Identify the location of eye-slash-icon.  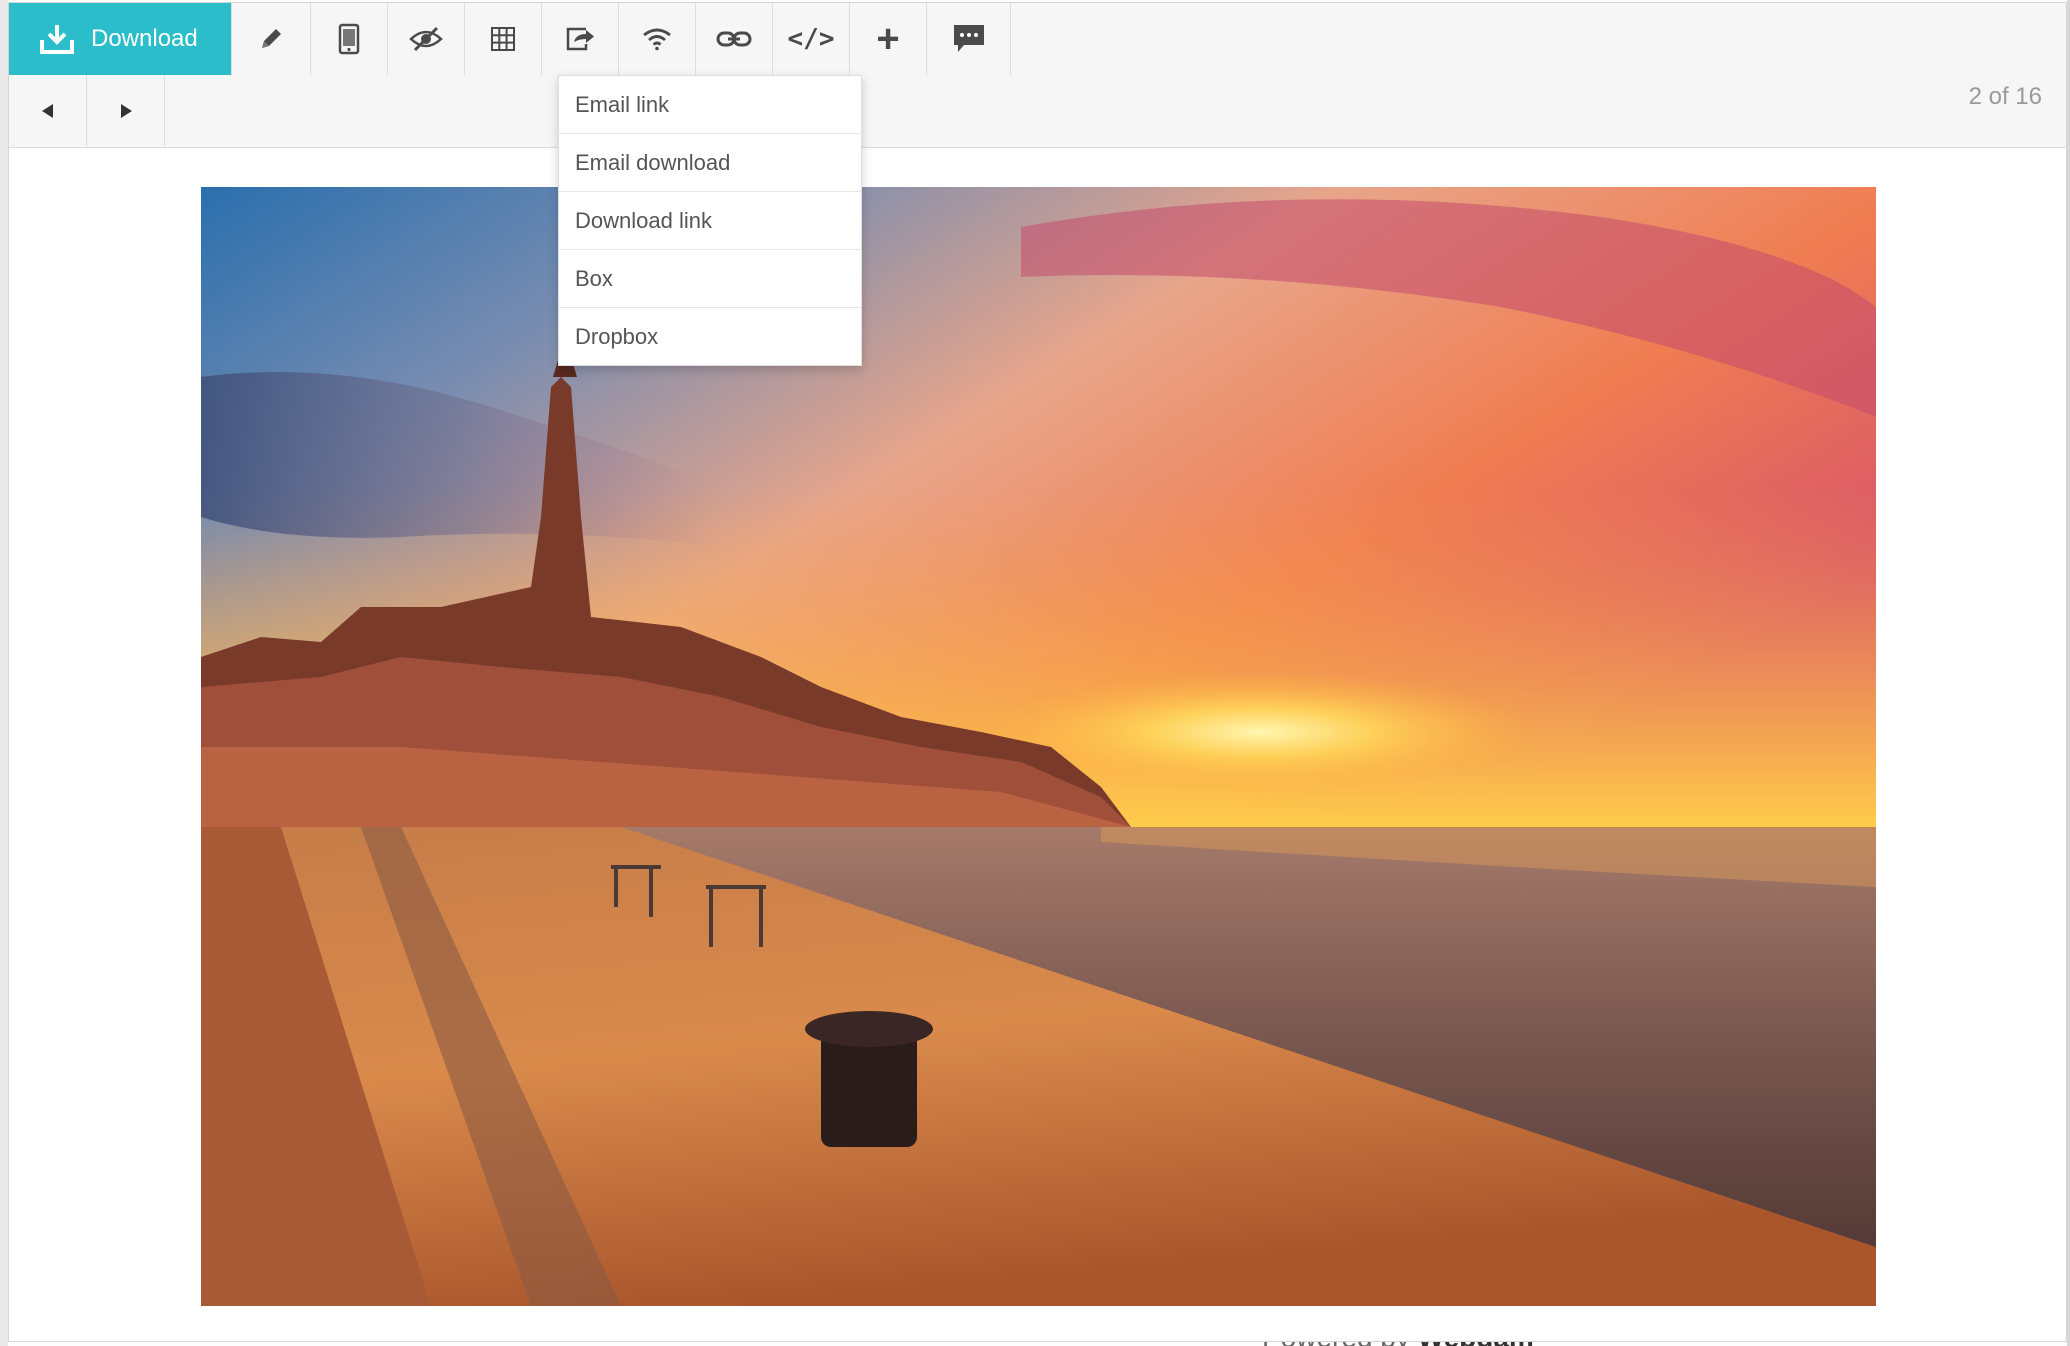
(426, 39).